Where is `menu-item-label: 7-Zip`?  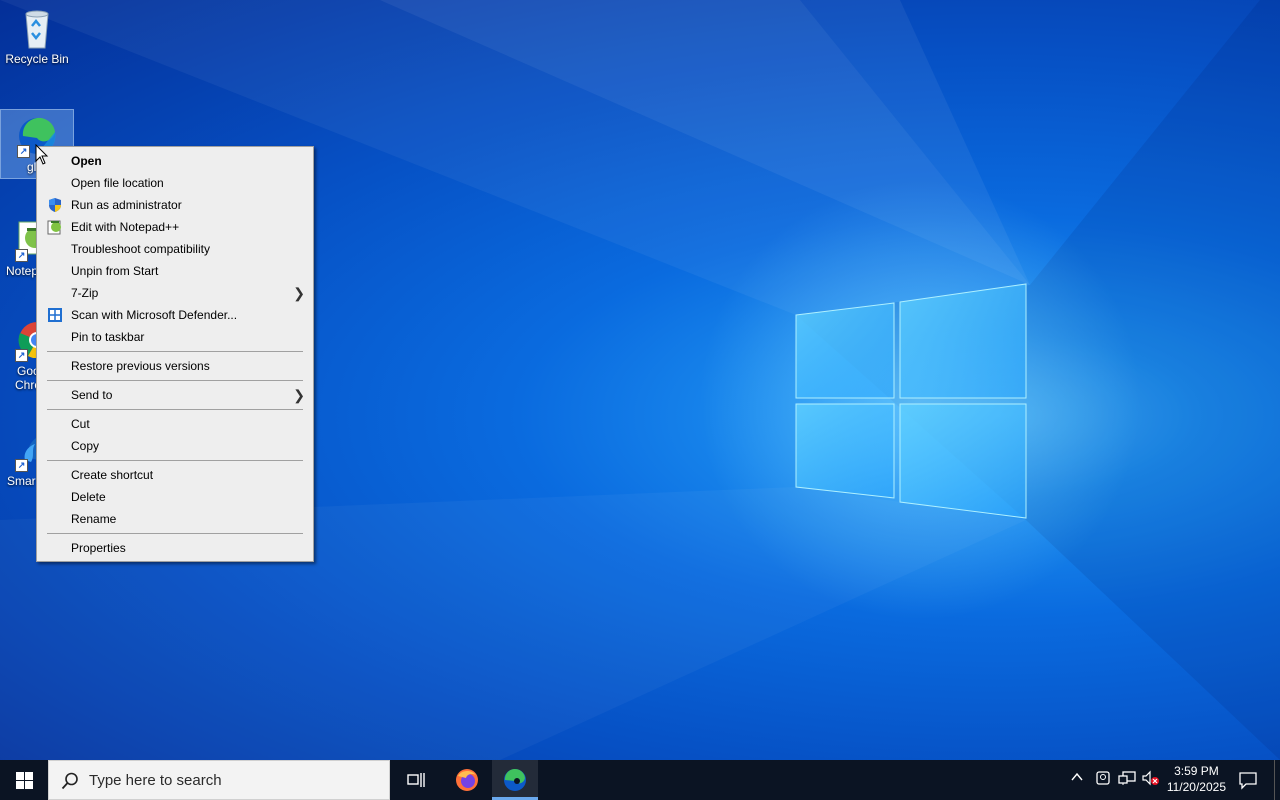 menu-item-label: 7-Zip is located at coordinates (85, 293).